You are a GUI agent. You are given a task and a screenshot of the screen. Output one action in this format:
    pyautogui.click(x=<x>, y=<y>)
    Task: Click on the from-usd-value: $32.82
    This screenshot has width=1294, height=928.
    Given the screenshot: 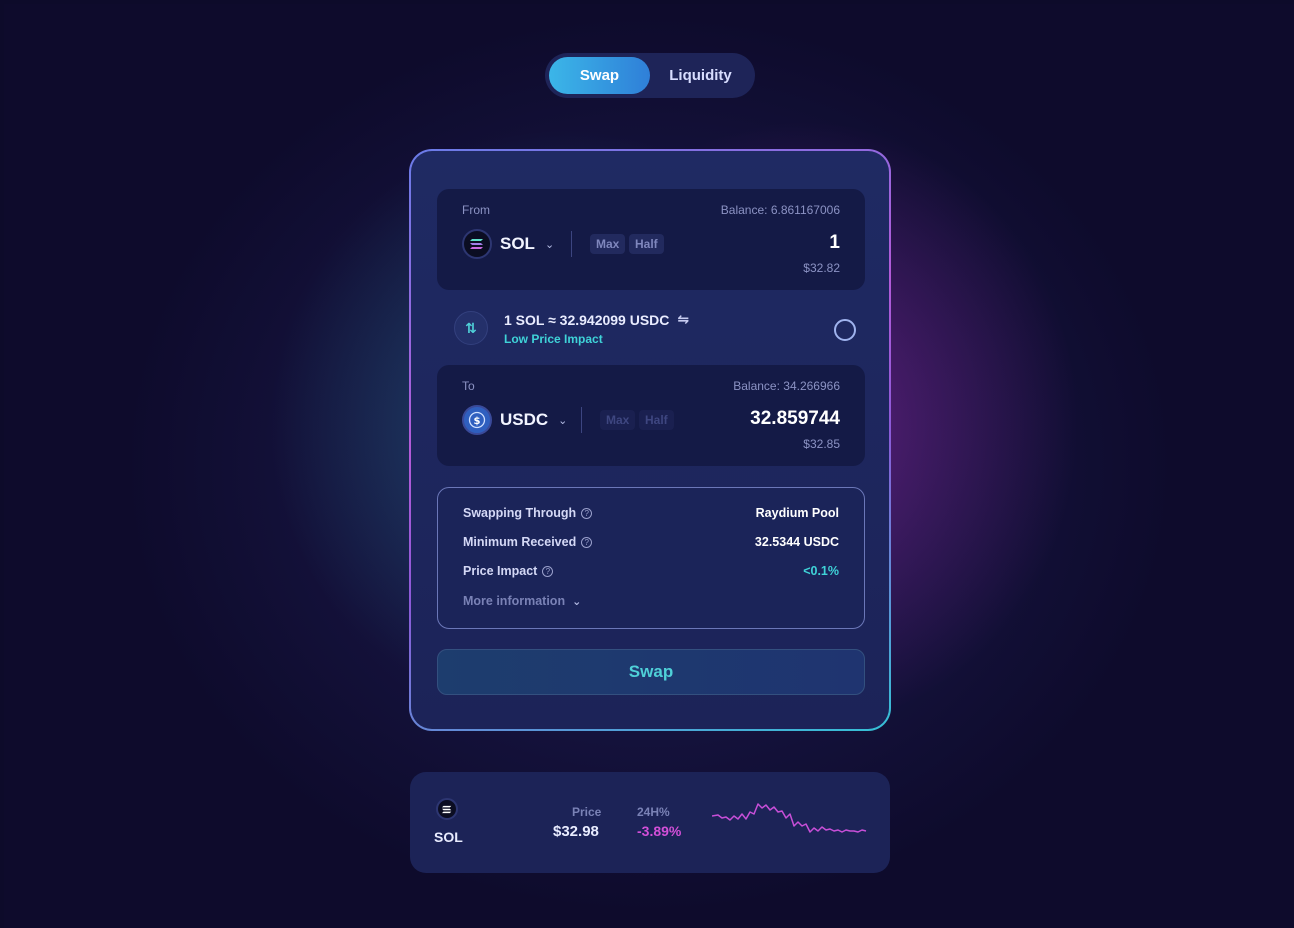 What is the action you would take?
    pyautogui.click(x=821, y=268)
    